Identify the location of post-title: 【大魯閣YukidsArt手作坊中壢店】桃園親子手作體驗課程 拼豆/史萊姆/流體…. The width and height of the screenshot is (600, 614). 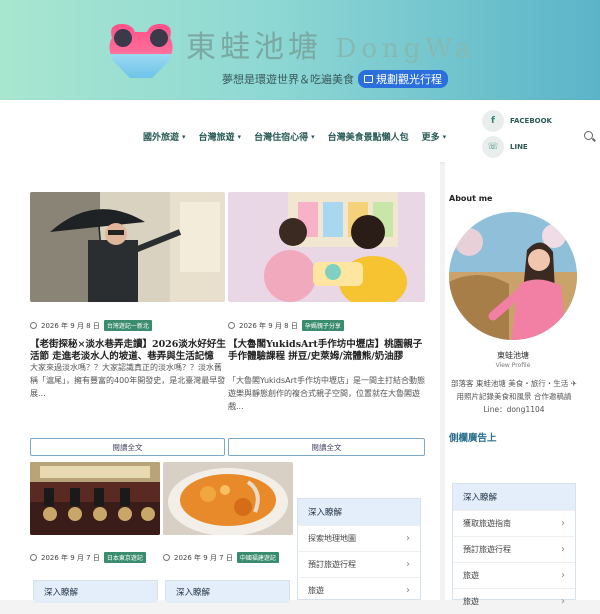
(327, 351).